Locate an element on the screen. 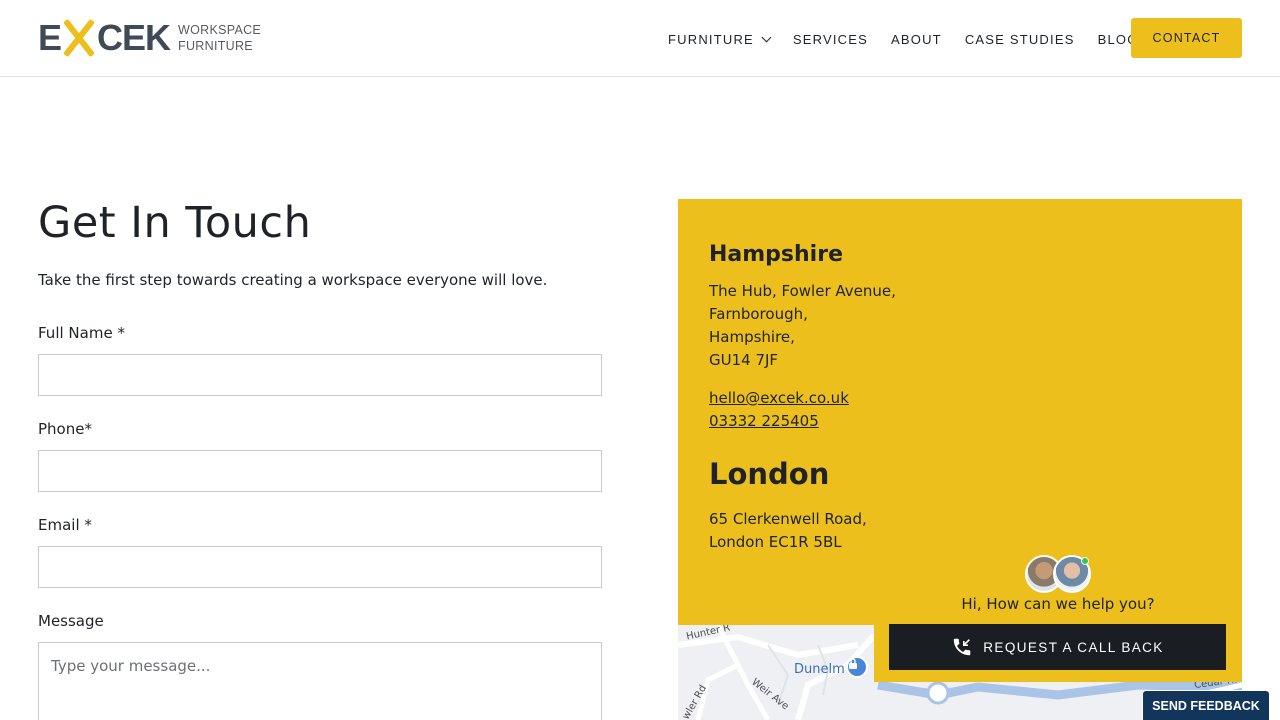 The width and height of the screenshot is (1280, 720). full-name-field is located at coordinates (320, 375).